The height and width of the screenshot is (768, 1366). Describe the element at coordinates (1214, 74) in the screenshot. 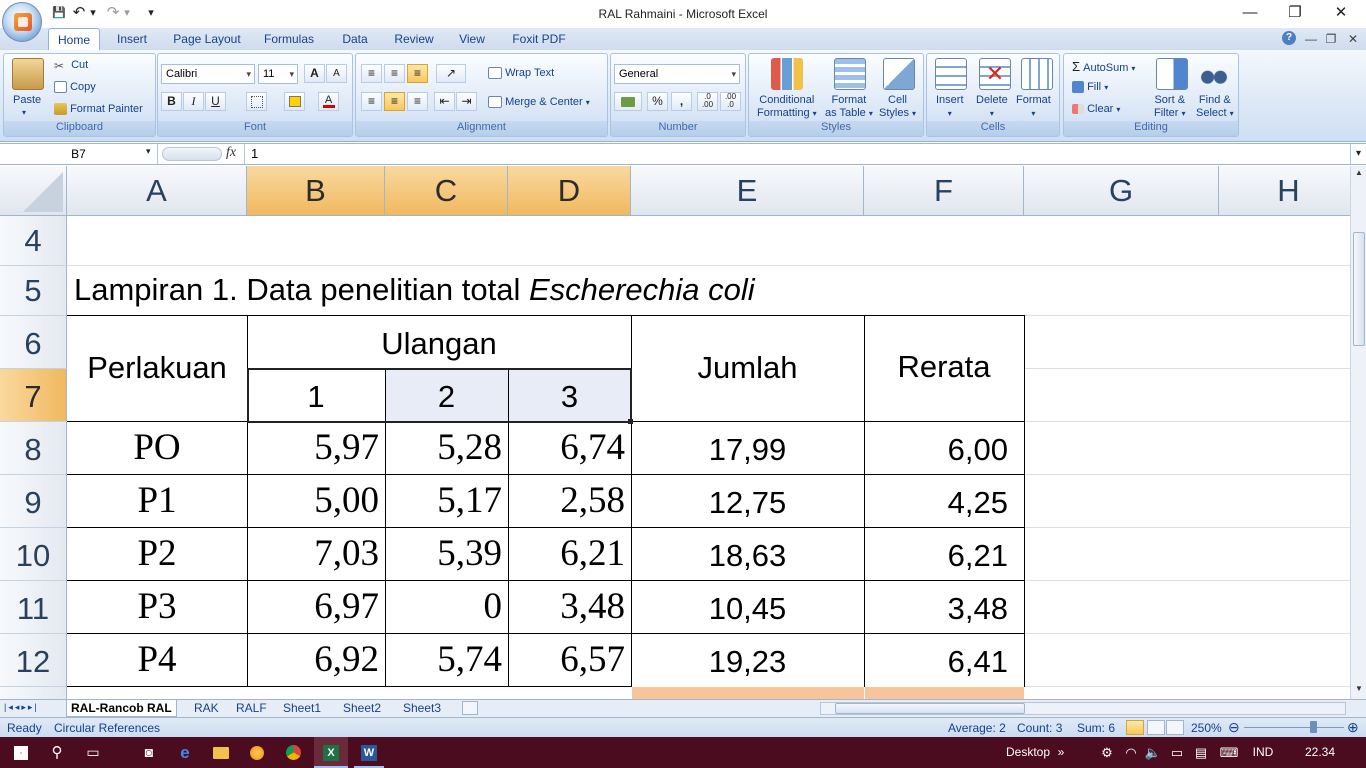

I see `binoculars-icon` at that location.